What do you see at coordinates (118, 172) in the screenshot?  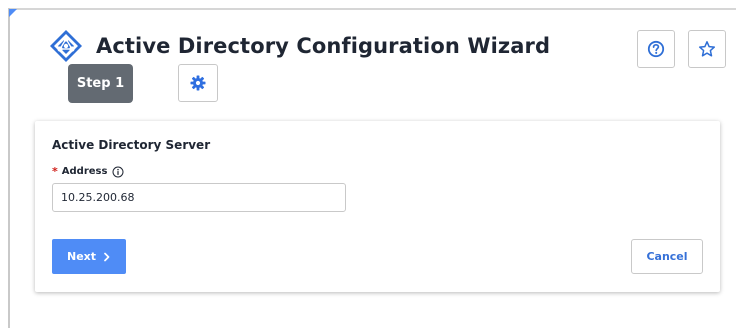 I see `info-circle-icon` at bounding box center [118, 172].